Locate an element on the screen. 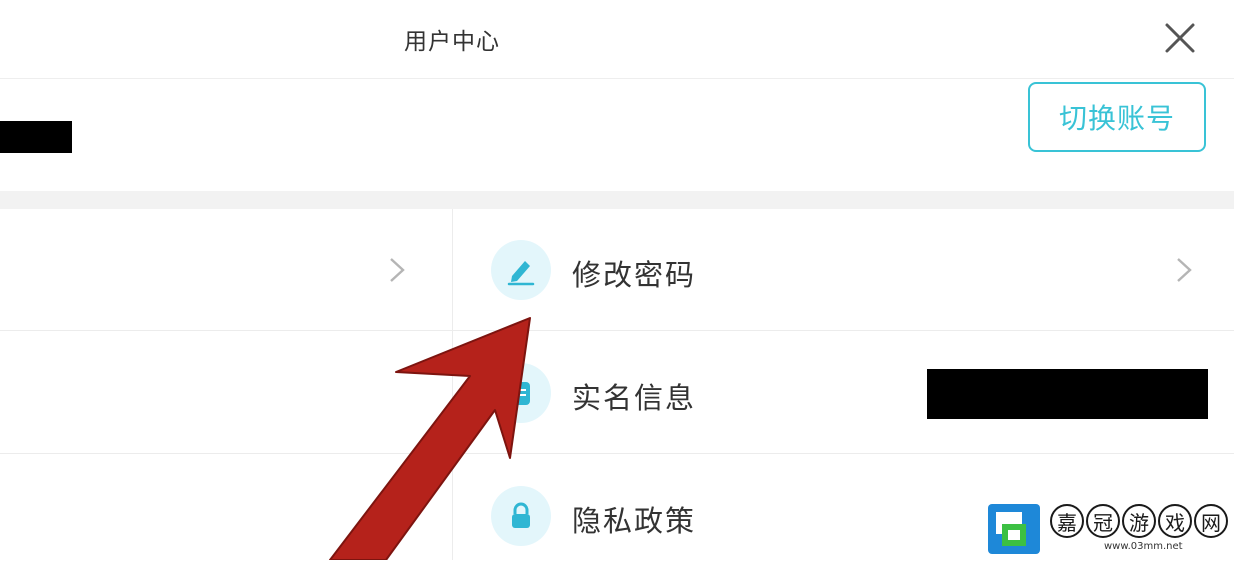 This screenshot has height=577, width=1234. watermark-logo-icon is located at coordinates (1014, 529).